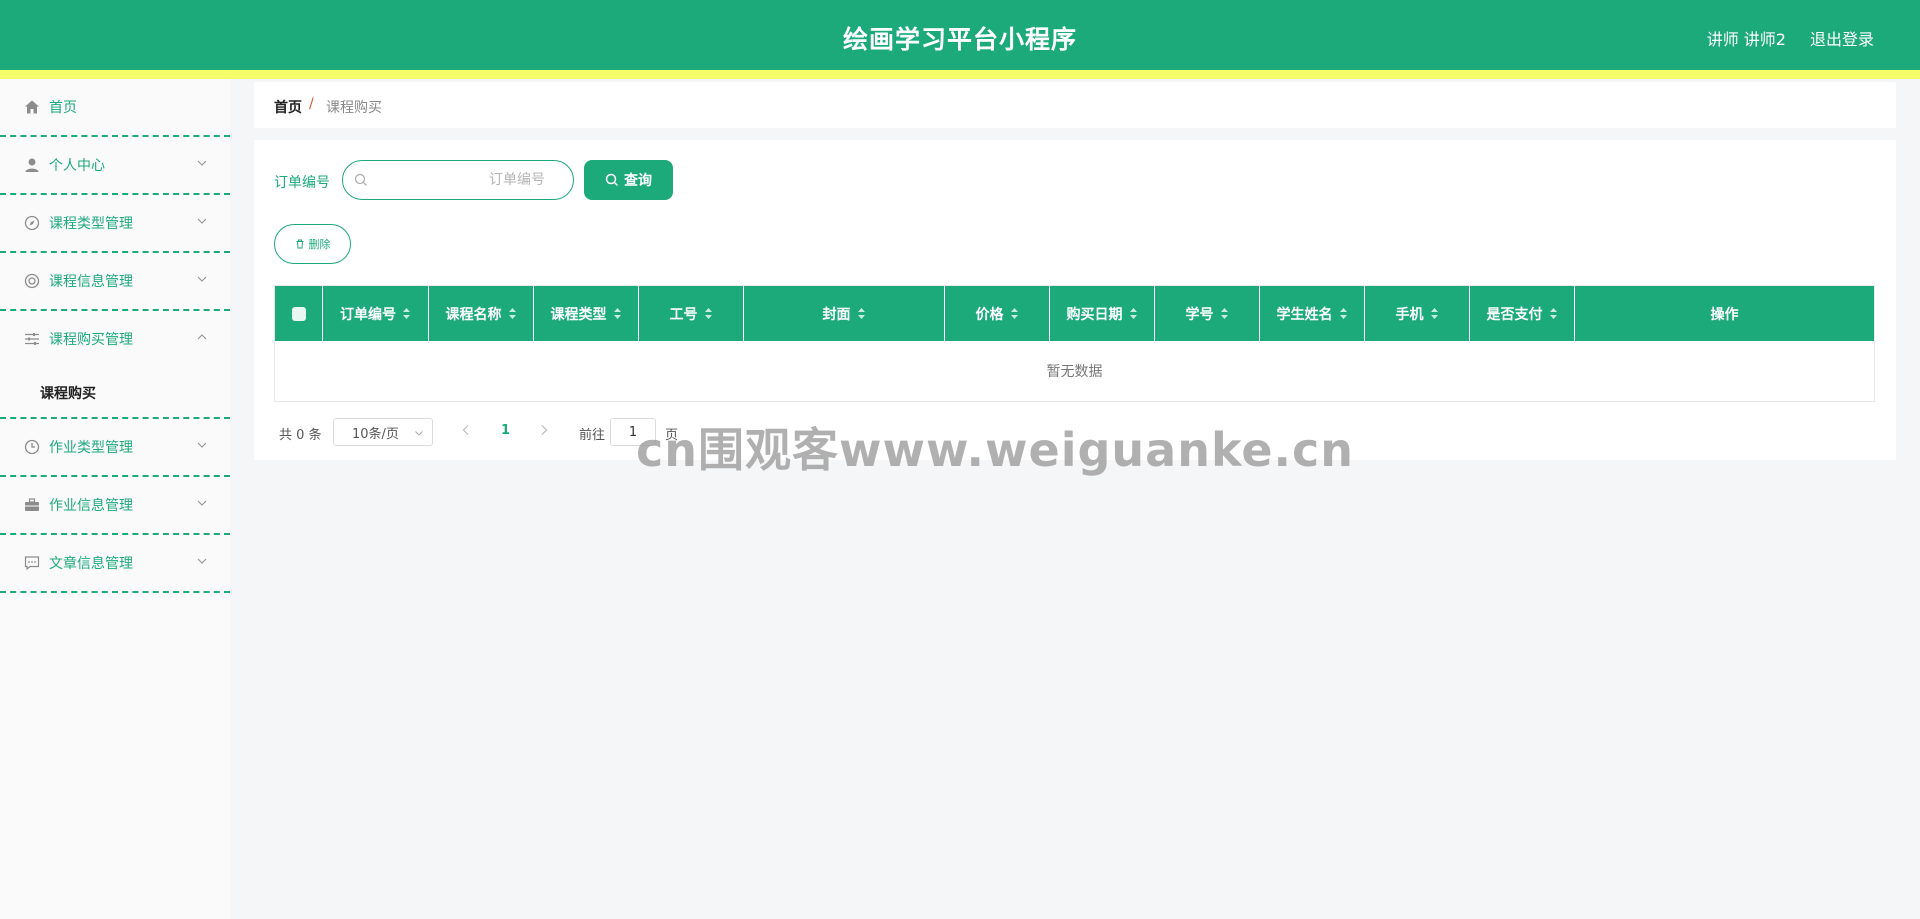 This screenshot has width=1920, height=919. I want to click on column-header-staff-id: 工号, so click(691, 313).